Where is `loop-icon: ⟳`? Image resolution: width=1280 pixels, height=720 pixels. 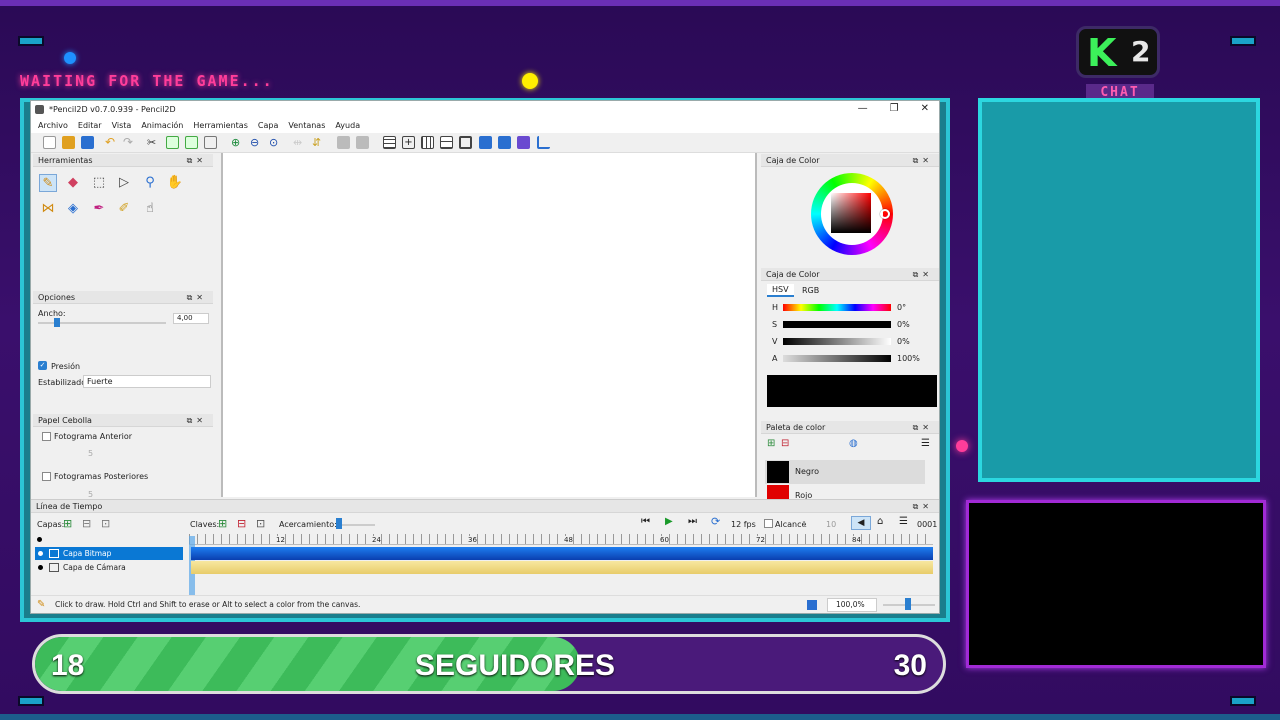 loop-icon: ⟳ is located at coordinates (715, 521).